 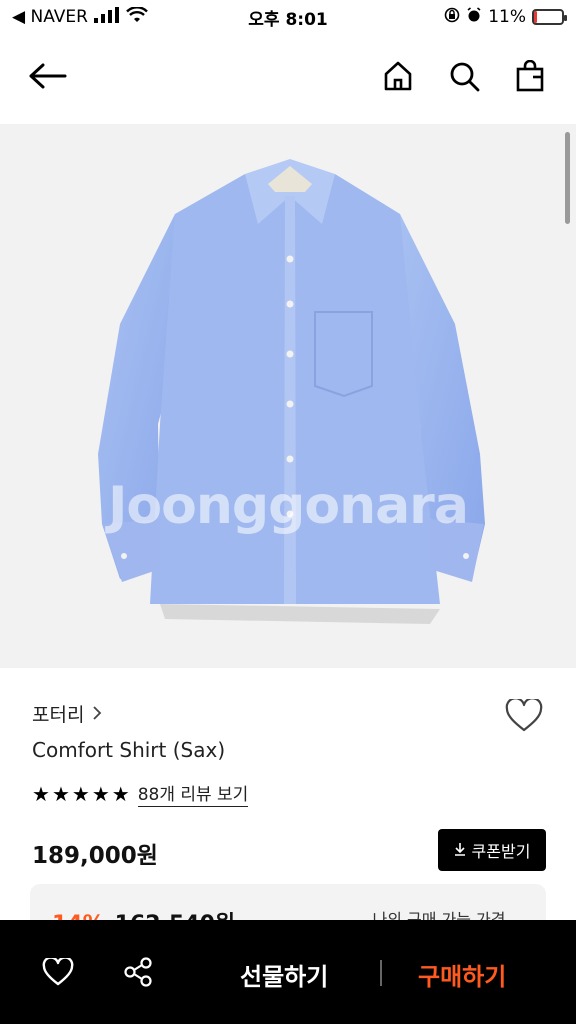 I want to click on product-name: Comfort Shirt (Sax), so click(x=129, y=750).